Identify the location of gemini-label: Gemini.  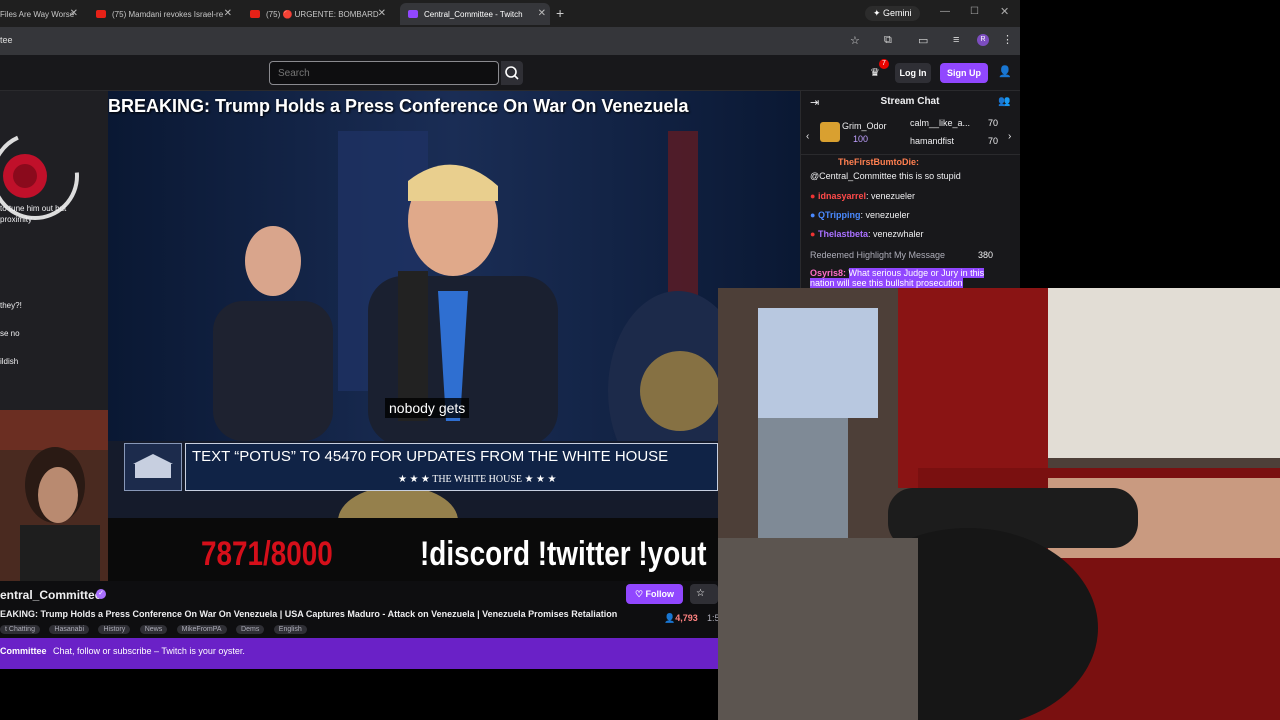
(897, 13).